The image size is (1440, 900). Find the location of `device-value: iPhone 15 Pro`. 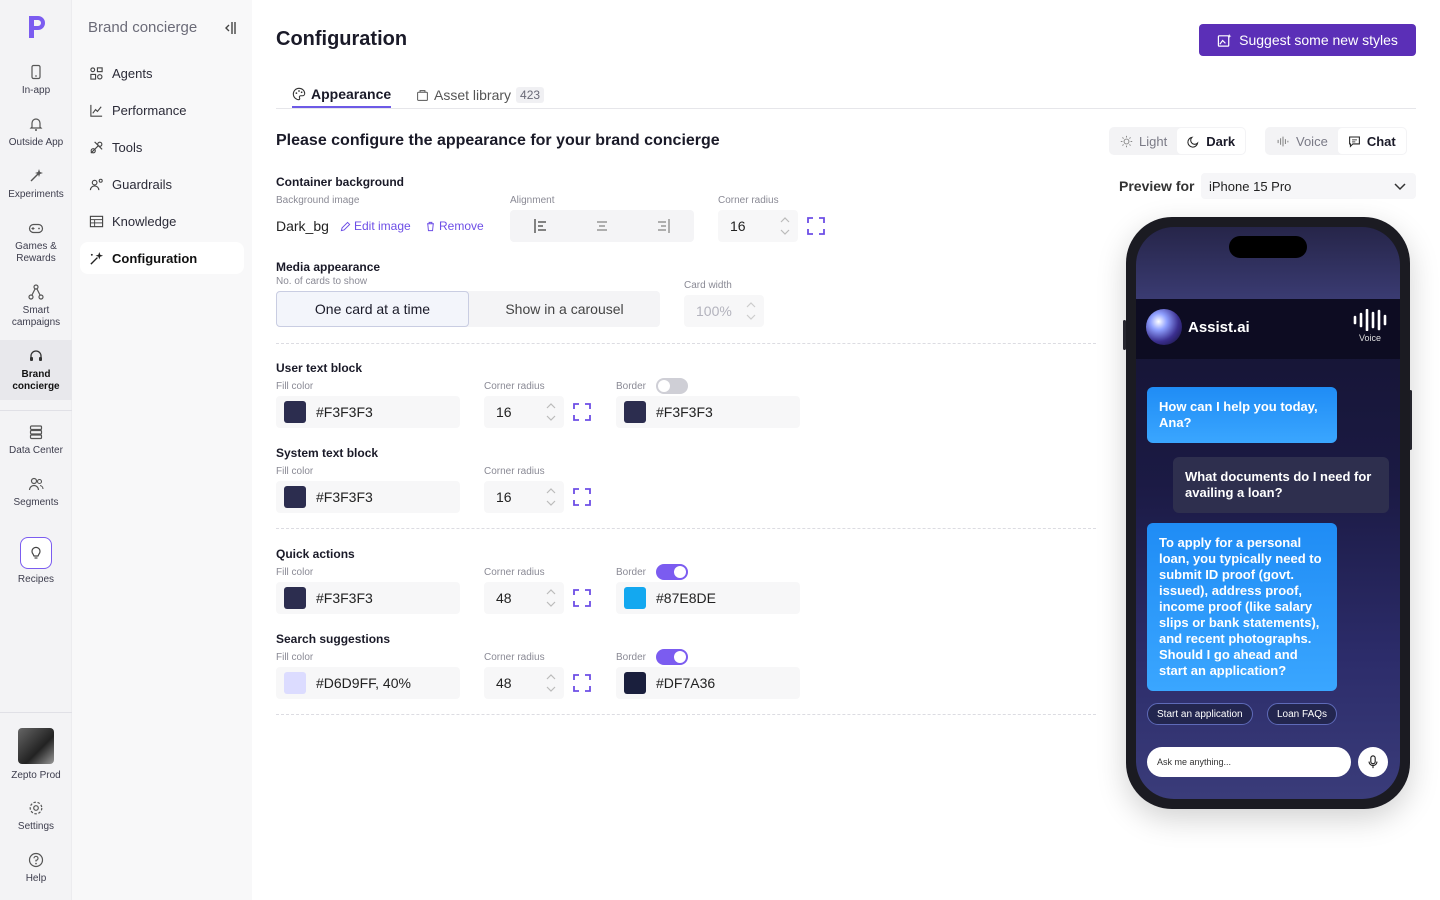

device-value: iPhone 15 Pro is located at coordinates (1250, 186).